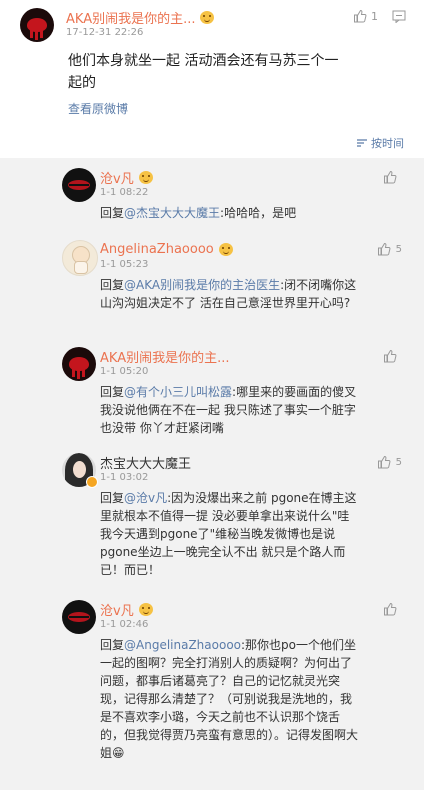 This screenshot has width=424, height=790. Describe the element at coordinates (399, 16) in the screenshot. I see `comment-icon` at that location.